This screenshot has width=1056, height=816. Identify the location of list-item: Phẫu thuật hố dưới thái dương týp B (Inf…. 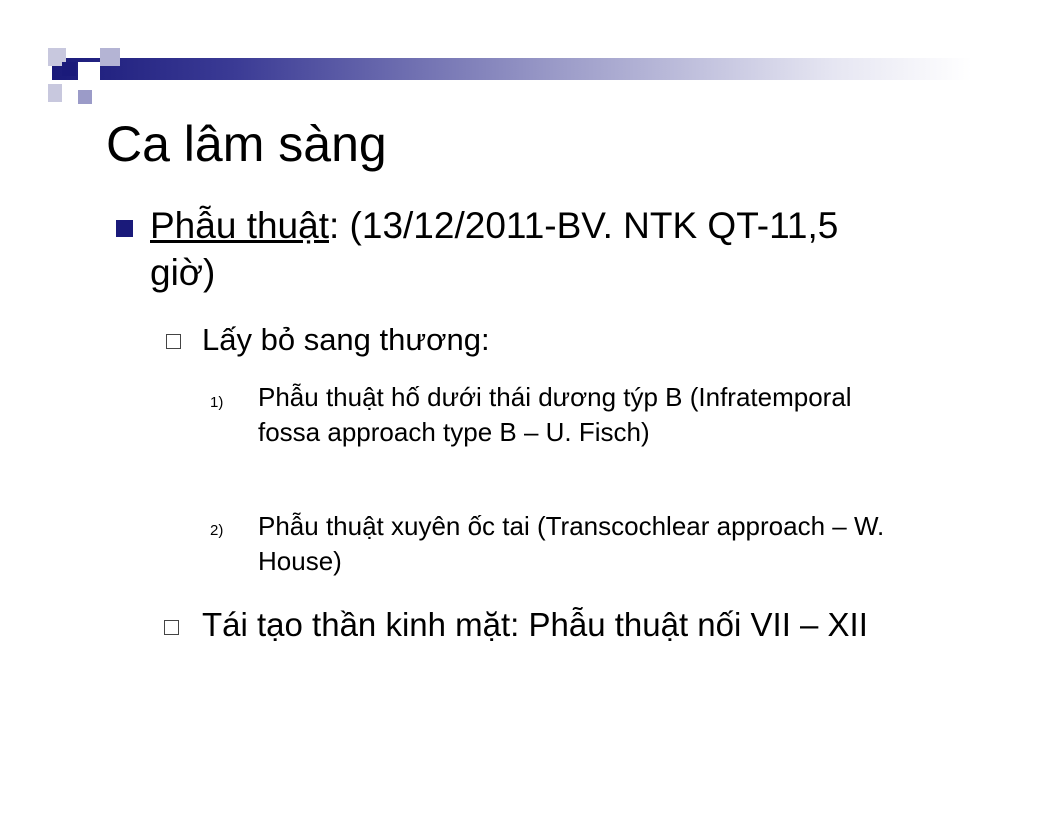
(555, 414).